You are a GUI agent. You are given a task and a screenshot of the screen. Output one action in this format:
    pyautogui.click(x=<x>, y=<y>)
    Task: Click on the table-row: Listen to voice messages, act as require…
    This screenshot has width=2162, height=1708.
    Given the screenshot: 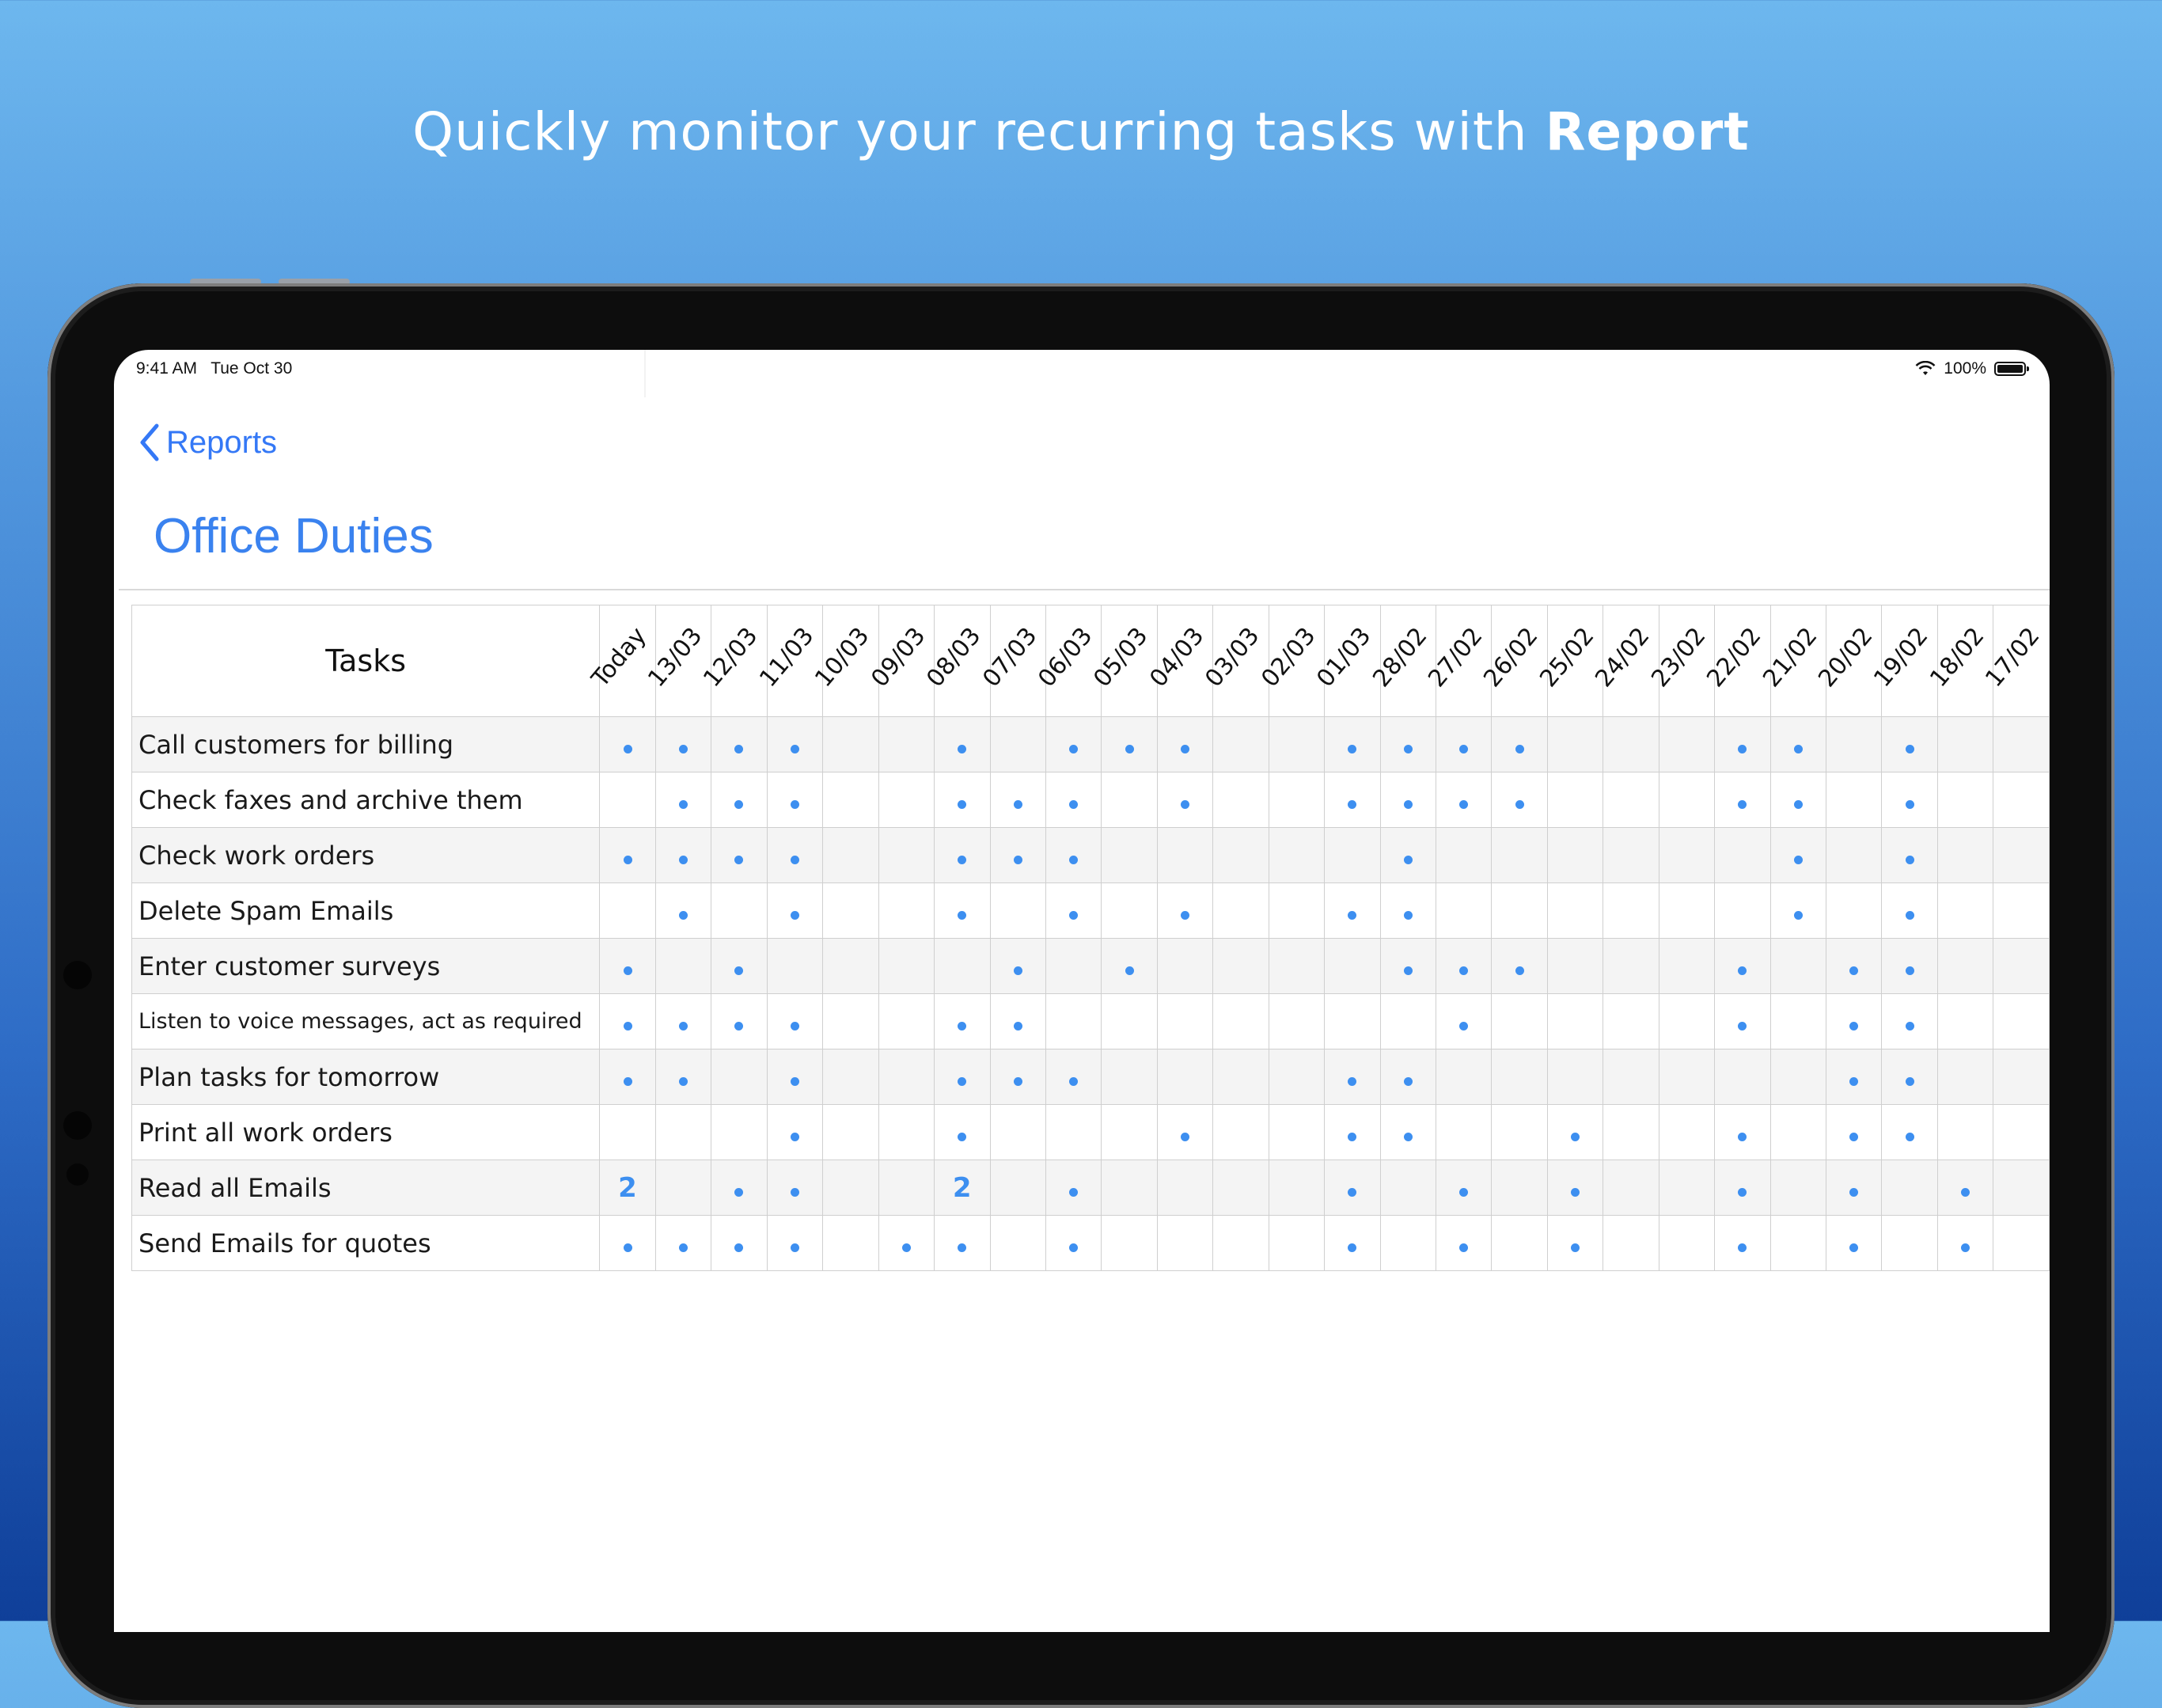 What is the action you would take?
    pyautogui.click(x=1090, y=1021)
    